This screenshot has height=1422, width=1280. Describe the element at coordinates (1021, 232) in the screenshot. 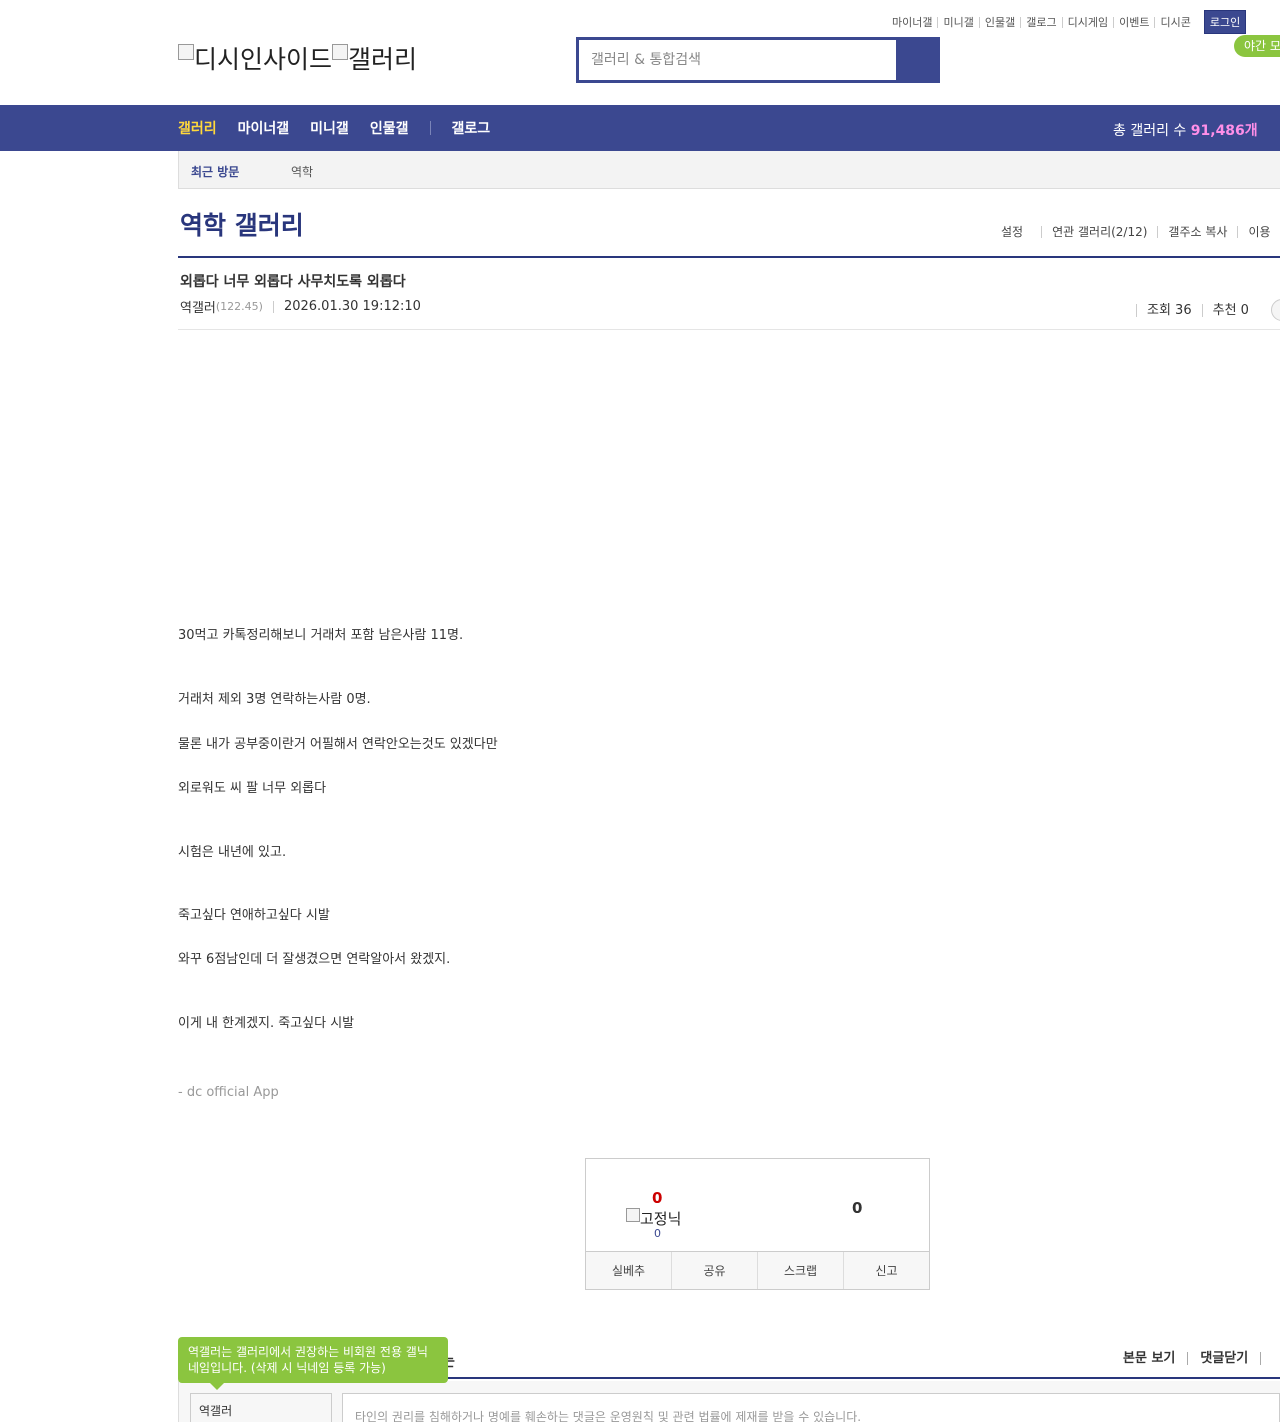

I see `gallery-settings-link: 설정` at that location.